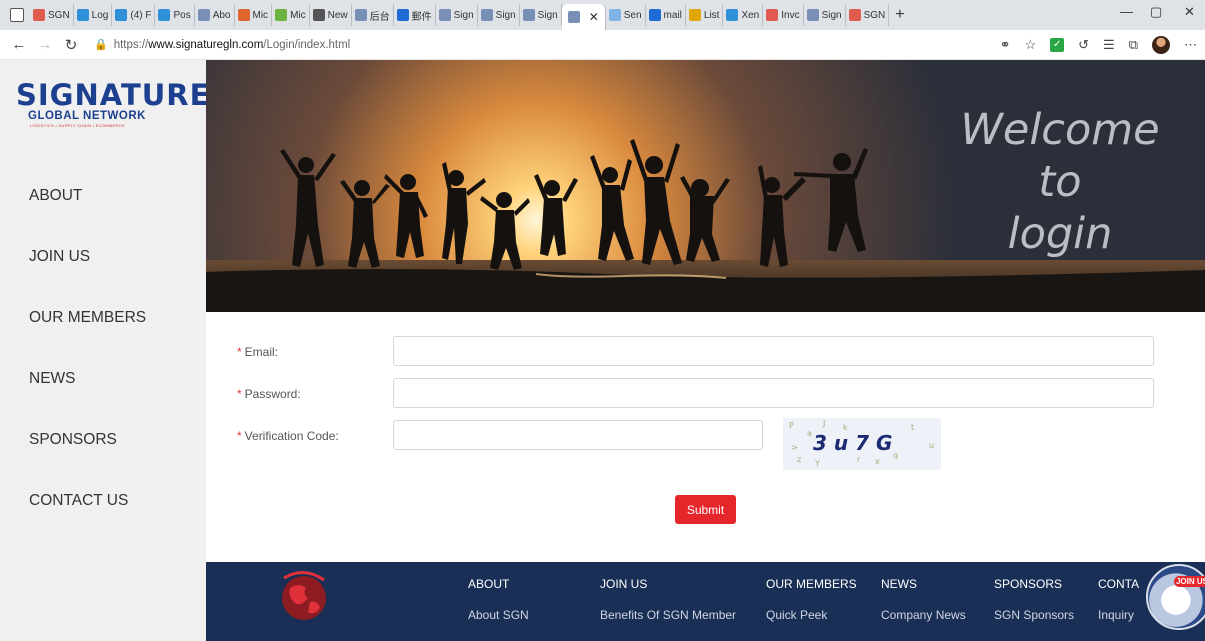 The height and width of the screenshot is (641, 1205). I want to click on footer-col-sponsors: SPONSORS SGN Sponsors, so click(1034, 599).